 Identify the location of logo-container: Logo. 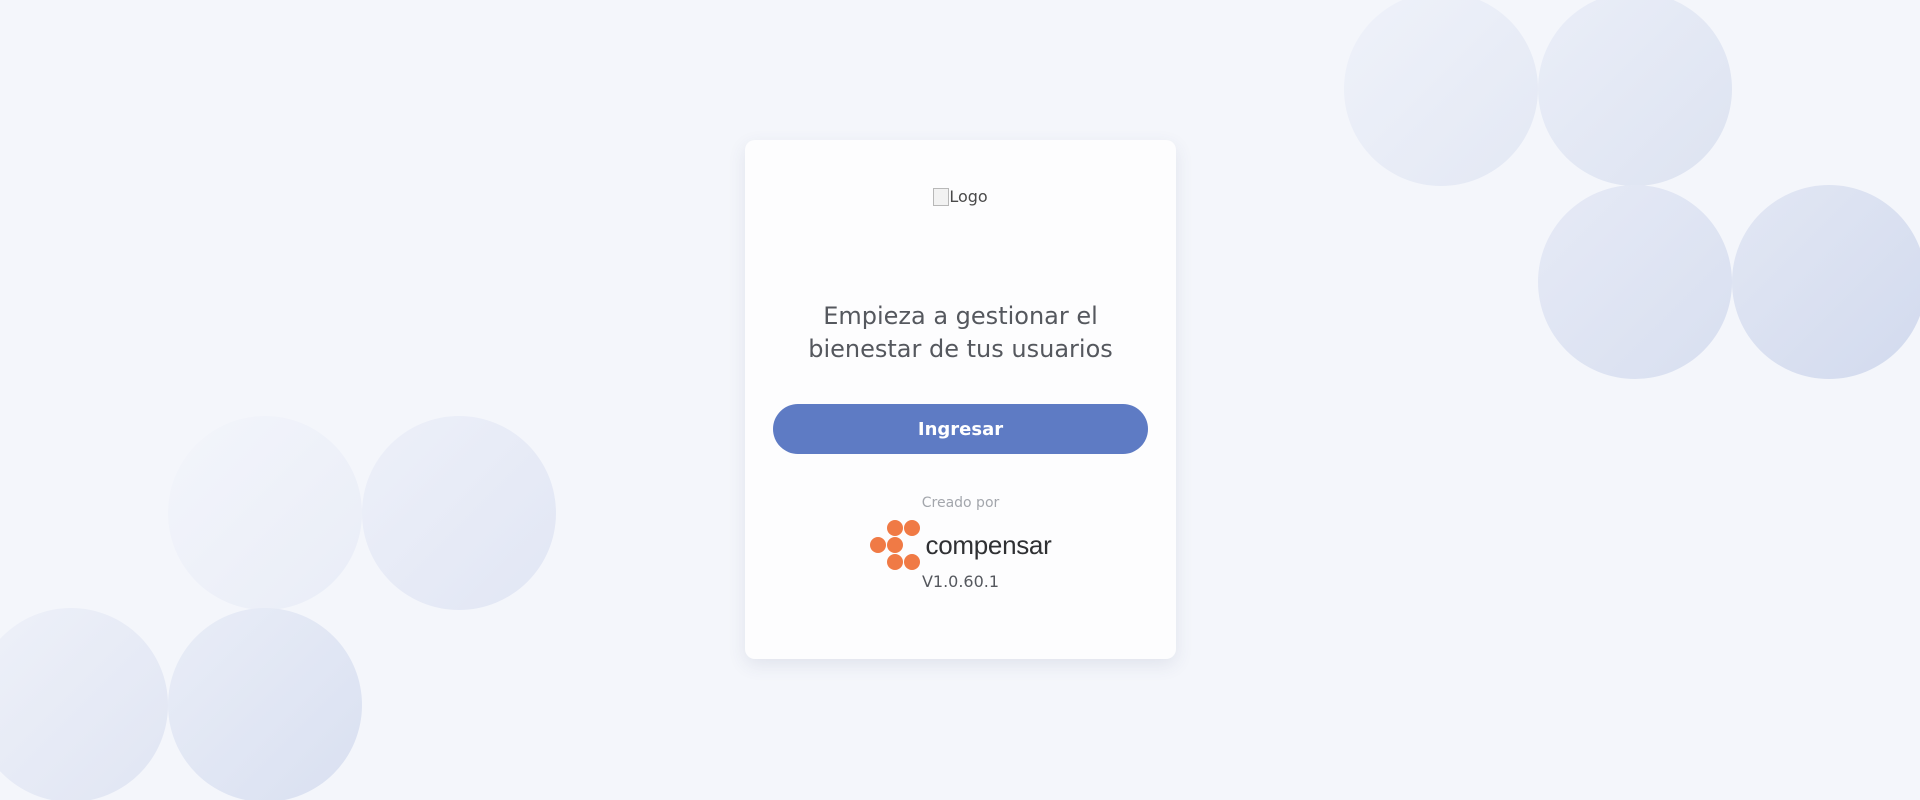
(960, 197).